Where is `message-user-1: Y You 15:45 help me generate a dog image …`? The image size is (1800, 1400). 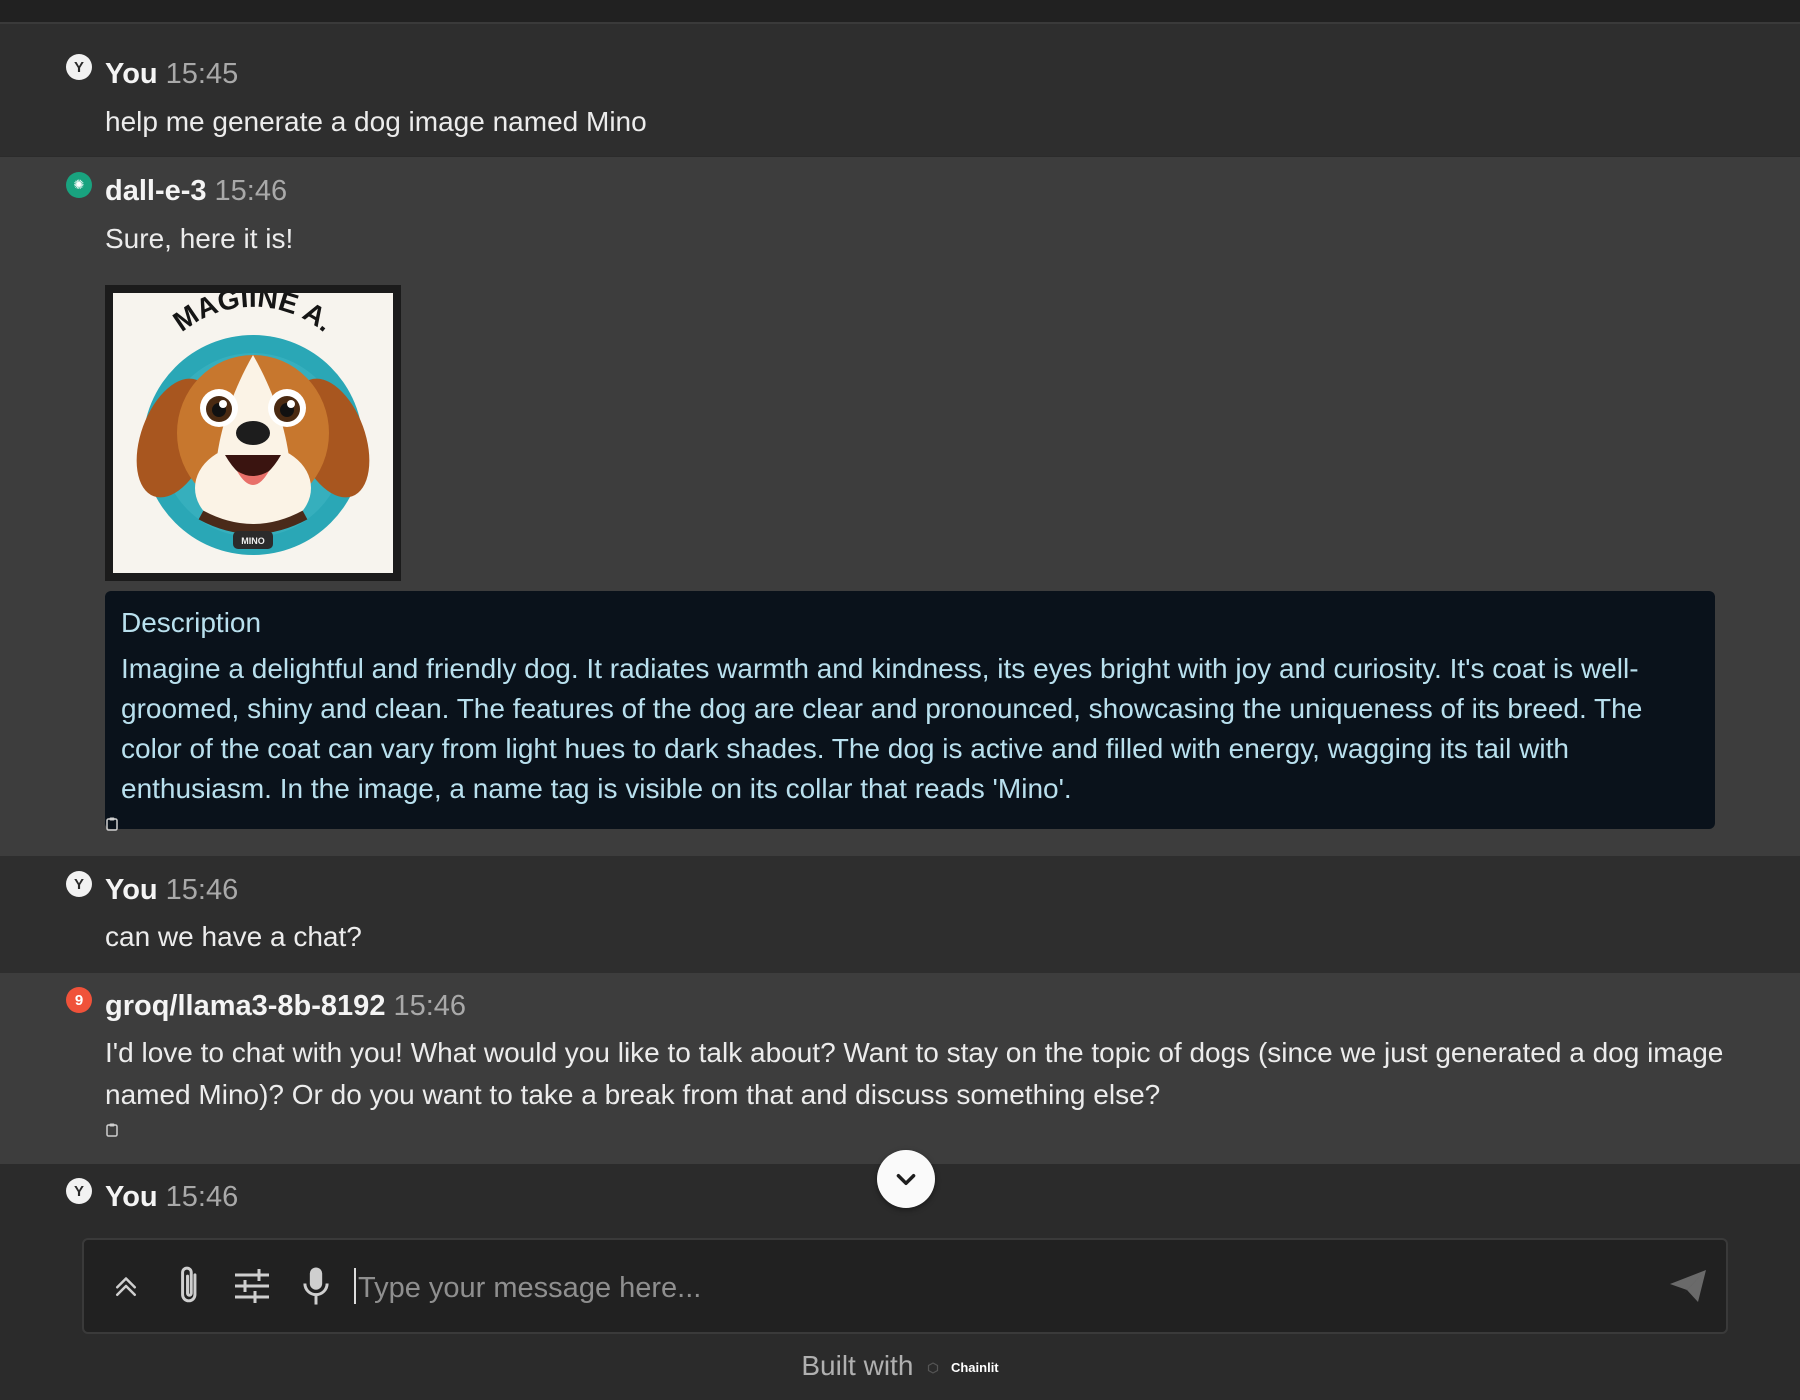 message-user-1: Y You 15:45 help me generate a dog image … is located at coordinates (900, 90).